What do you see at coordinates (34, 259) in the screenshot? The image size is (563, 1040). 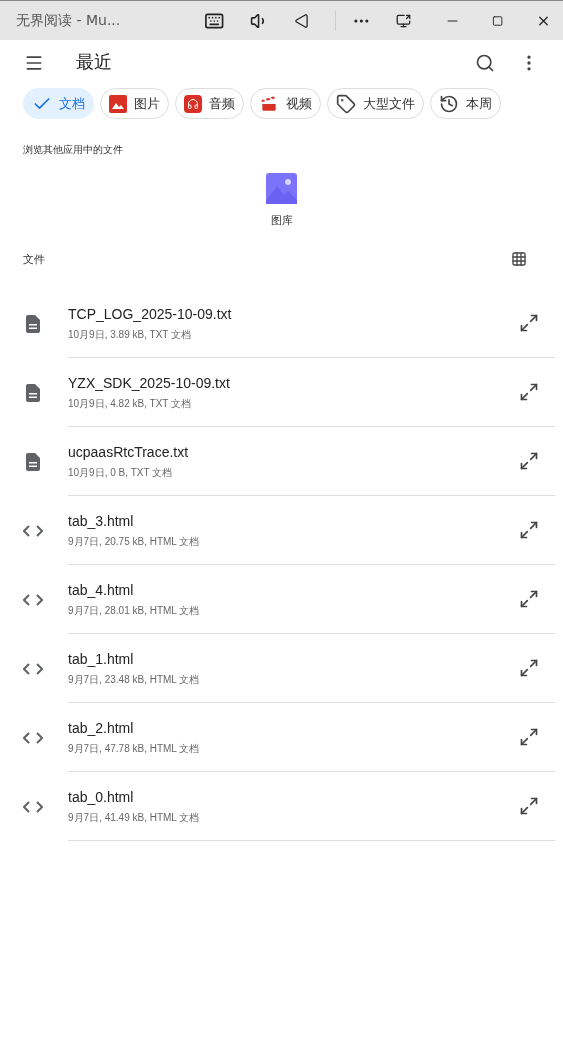 I see `section-heading: 文件` at bounding box center [34, 259].